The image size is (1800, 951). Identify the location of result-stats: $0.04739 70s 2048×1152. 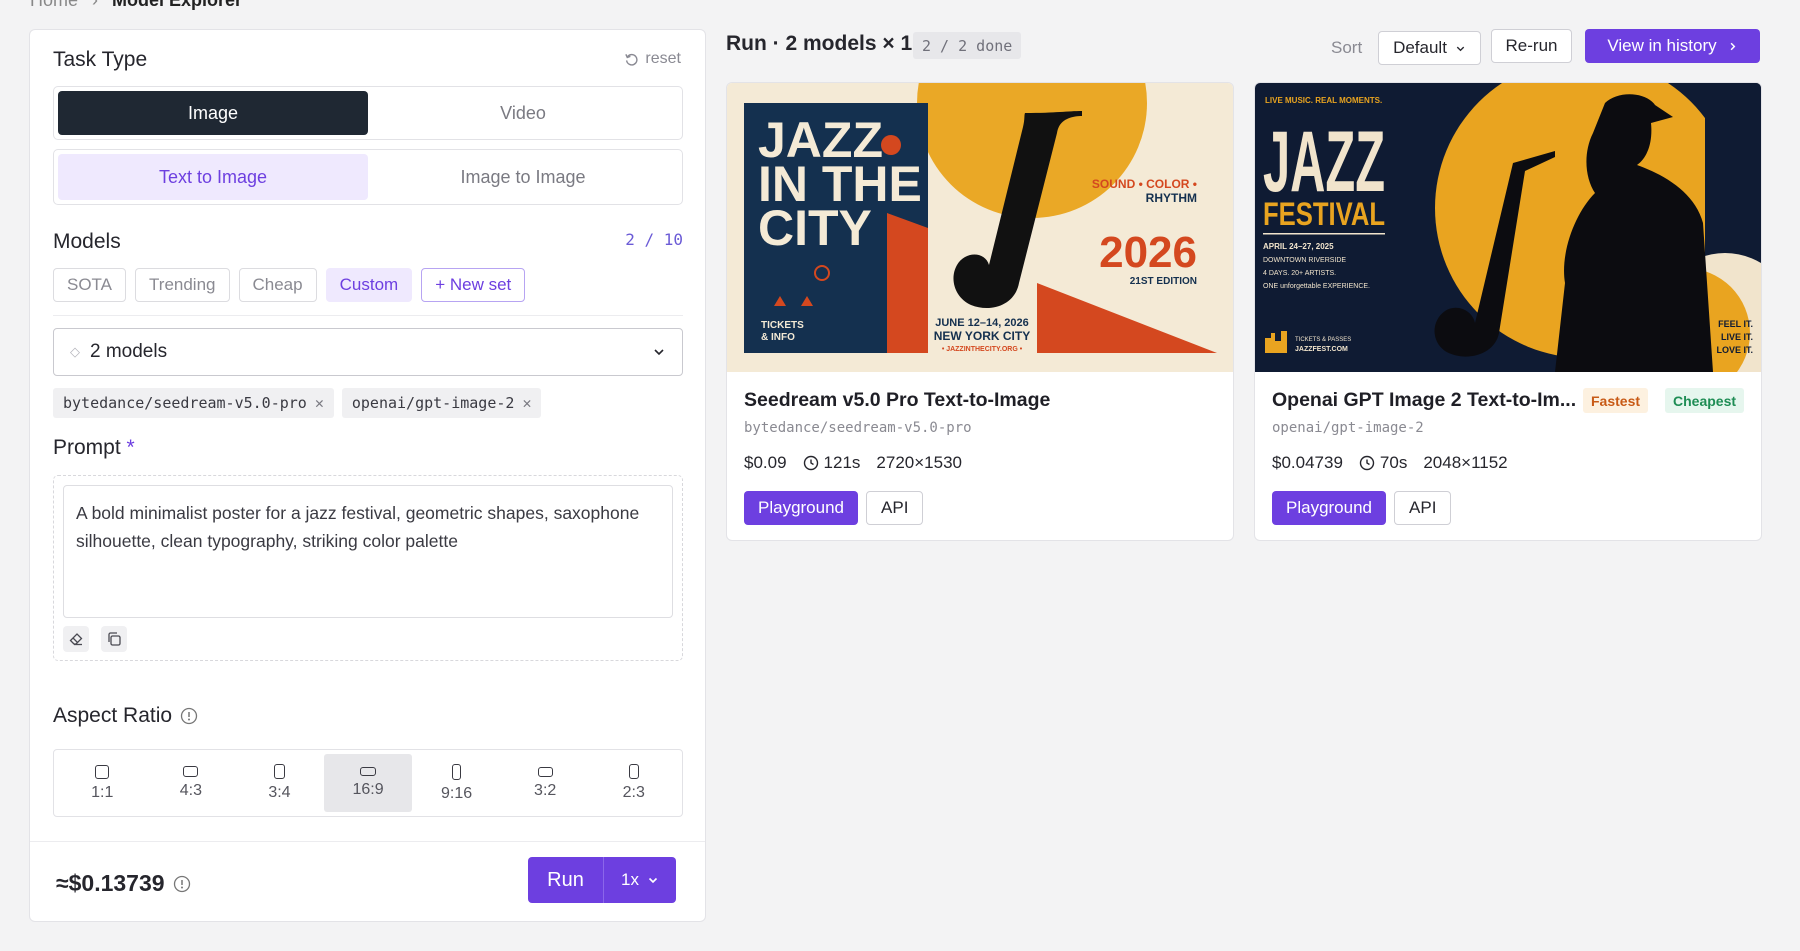
(1390, 463).